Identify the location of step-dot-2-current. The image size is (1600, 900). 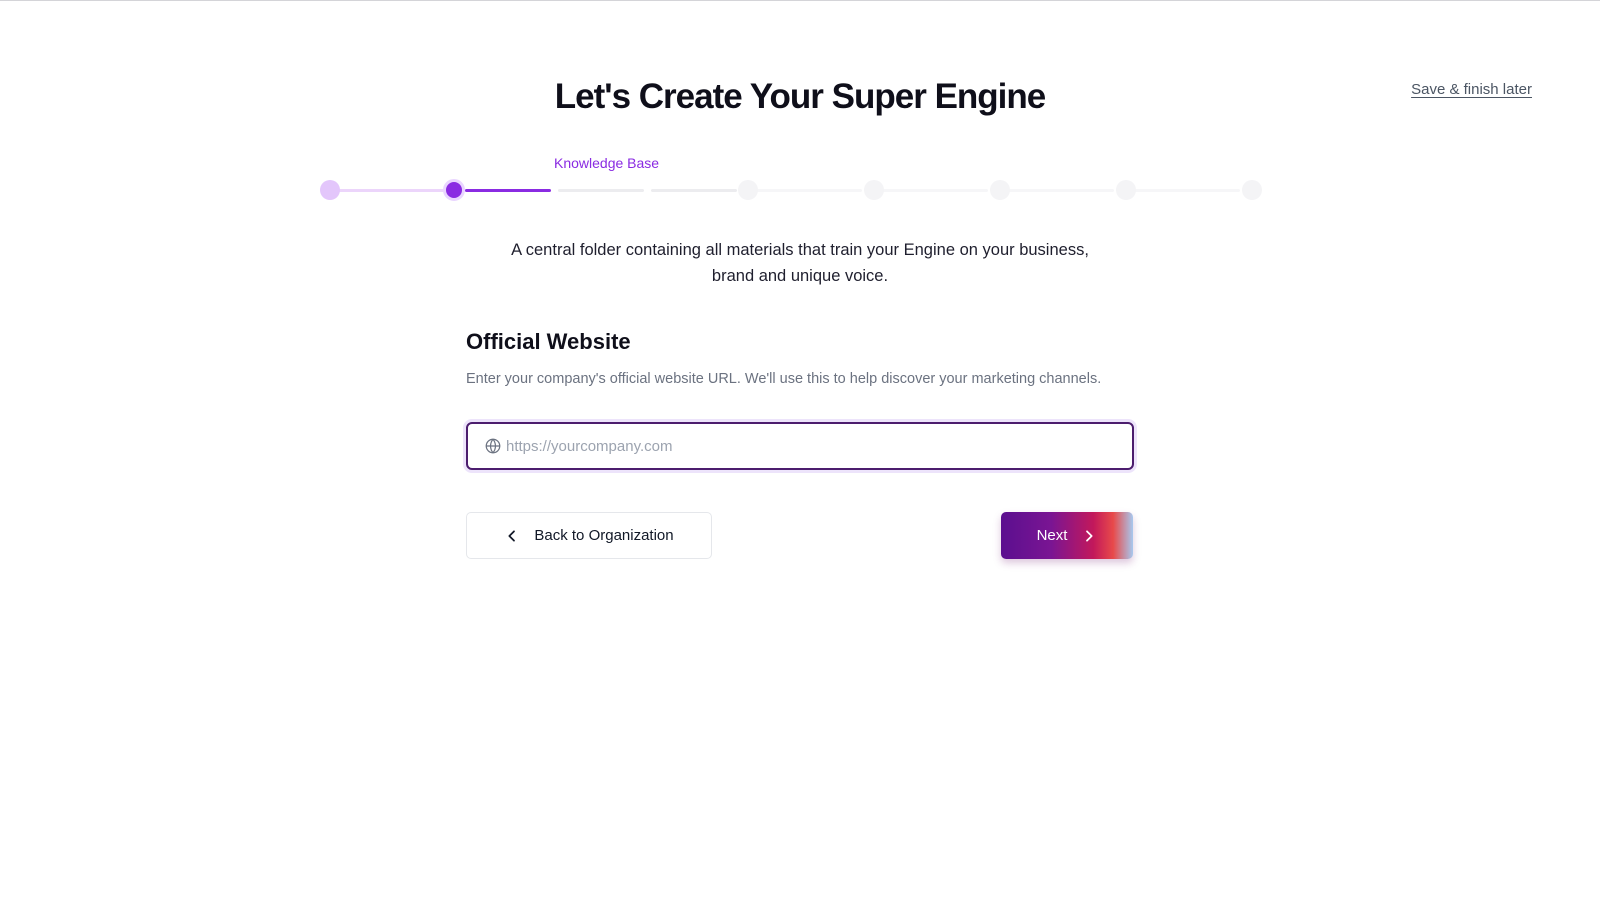
(454, 190).